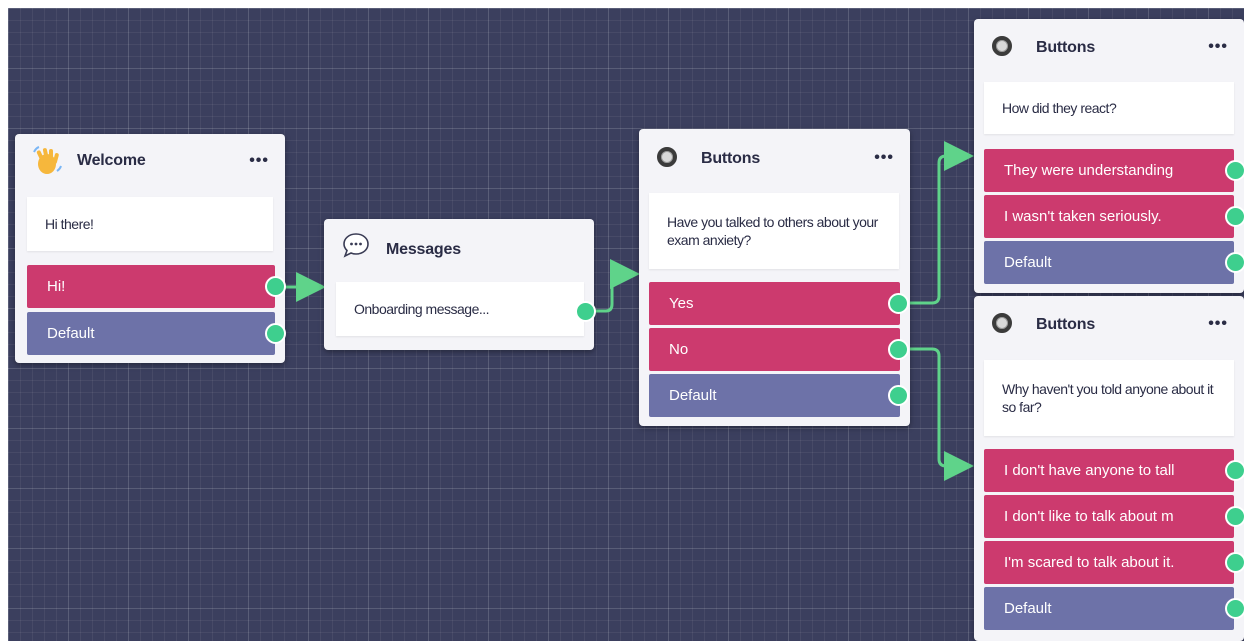 The height and width of the screenshot is (641, 1244). What do you see at coordinates (150, 224) in the screenshot?
I see `message-bubble: Hi there!` at bounding box center [150, 224].